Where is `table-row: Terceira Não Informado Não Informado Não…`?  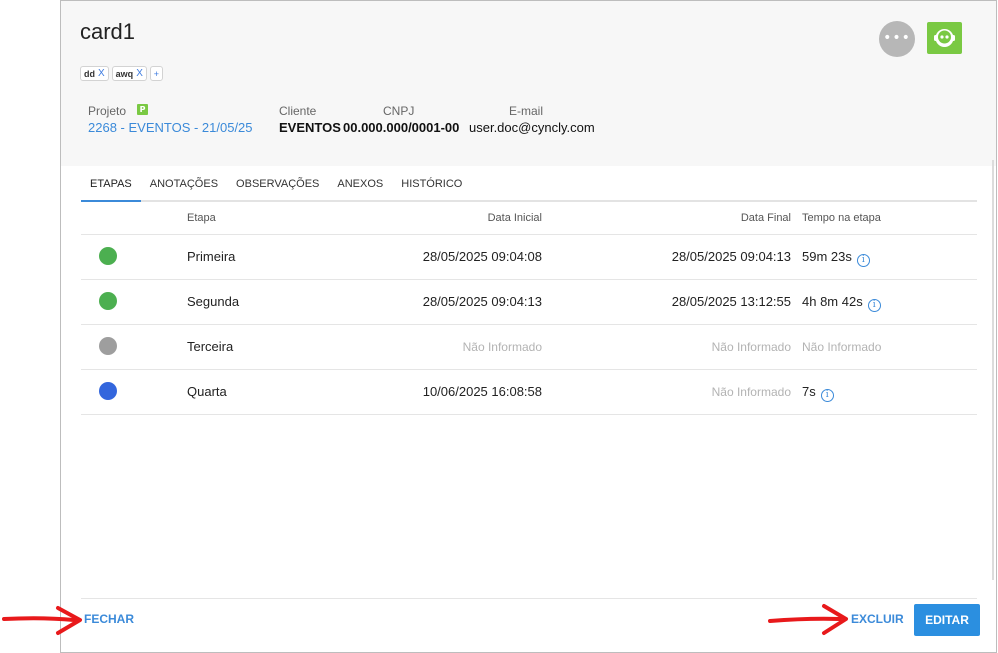
table-row: Terceira Não Informado Não Informado Não… is located at coordinates (529, 347).